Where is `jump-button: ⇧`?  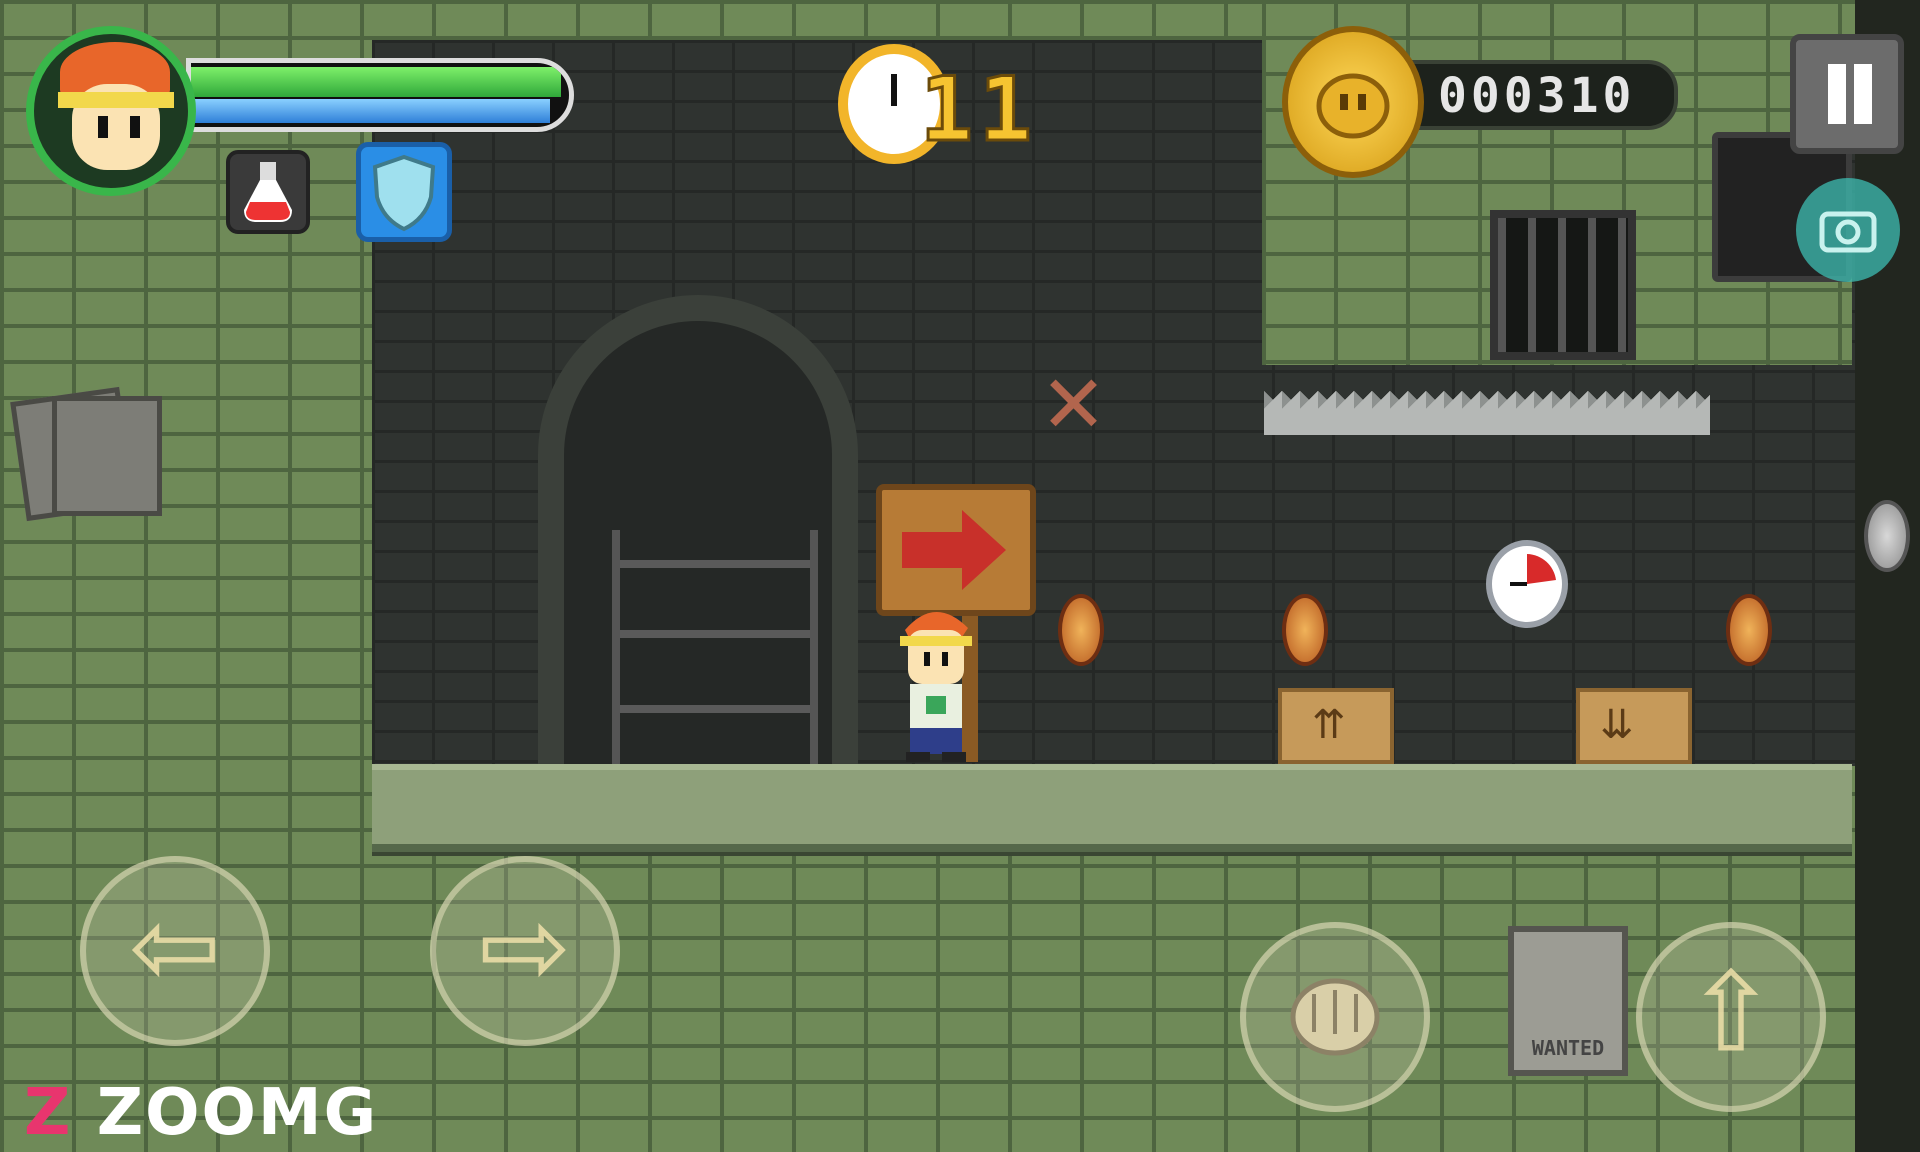
jump-button: ⇧ is located at coordinates (1731, 1017).